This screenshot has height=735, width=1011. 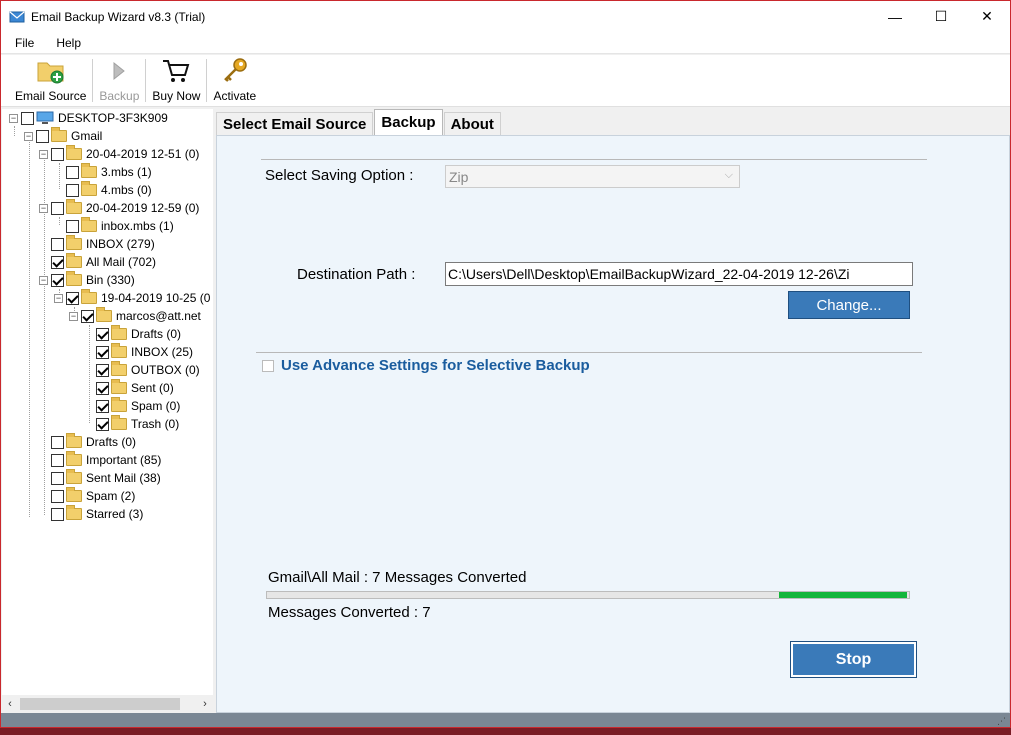 What do you see at coordinates (155, 424) in the screenshot?
I see `tree-label: Trash (0)` at bounding box center [155, 424].